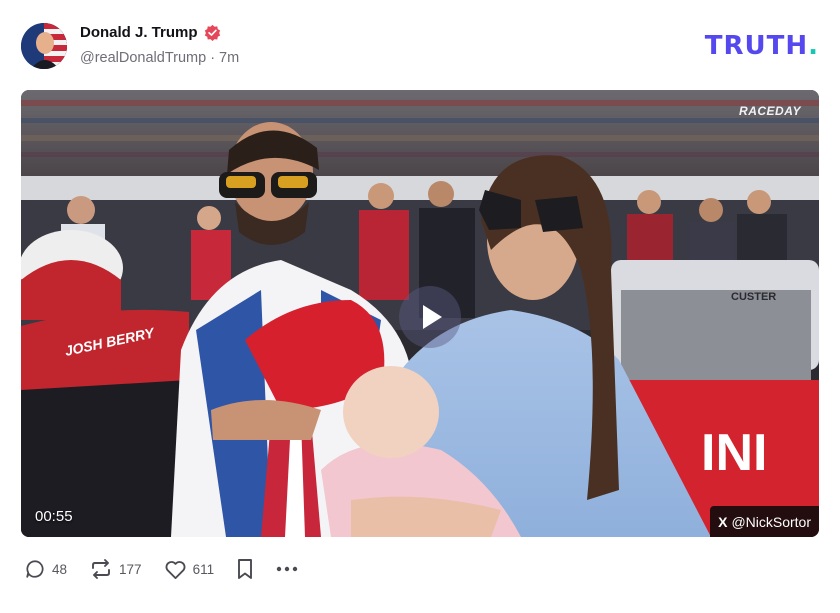 The width and height of the screenshot is (840, 613). I want to click on truth-logo: TRUTH., so click(762, 46).